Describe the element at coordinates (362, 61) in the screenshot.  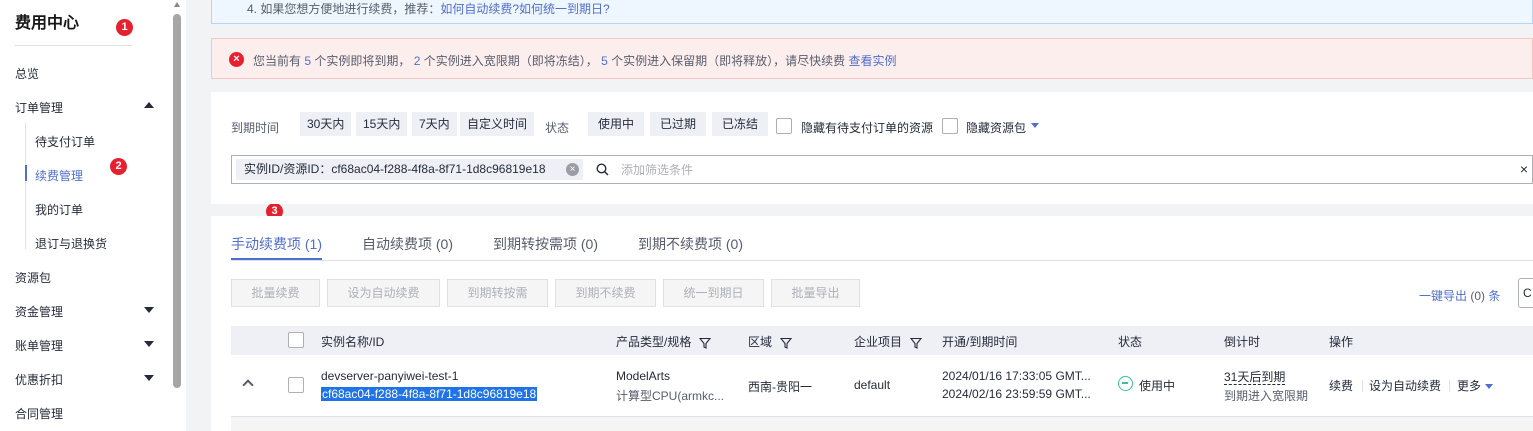
I see `warning-part: 个实例即将到期，` at that location.